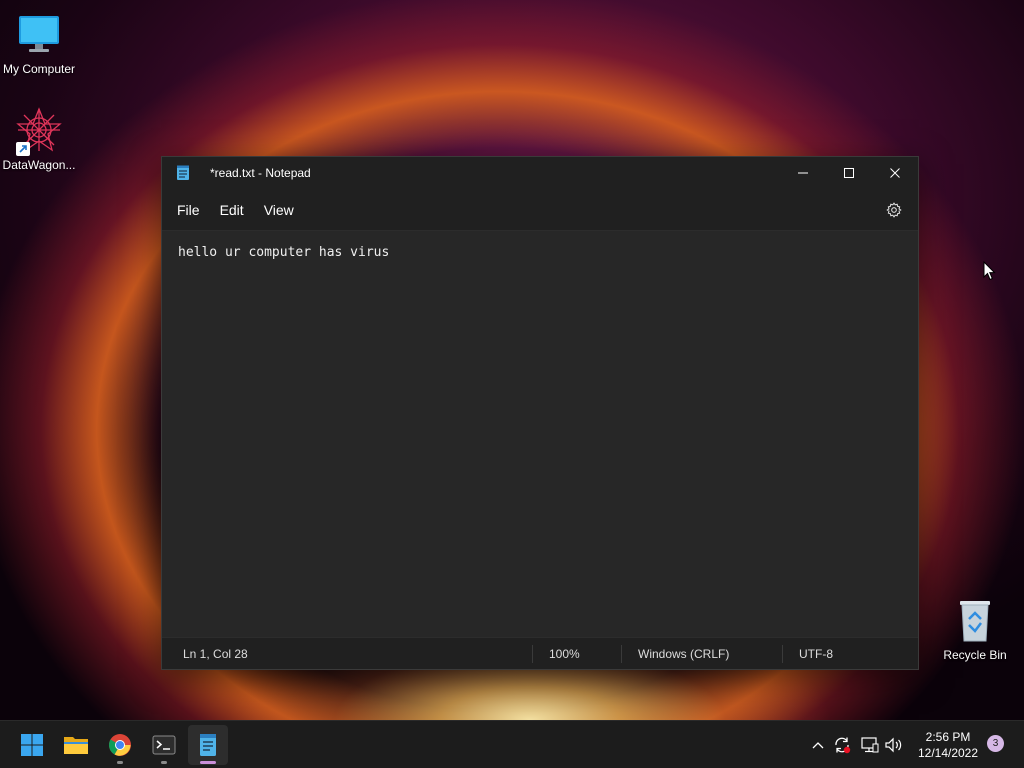 This screenshot has width=1024, height=768. Describe the element at coordinates (260, 173) in the screenshot. I see `window-title: *read.txt - Notepad` at that location.